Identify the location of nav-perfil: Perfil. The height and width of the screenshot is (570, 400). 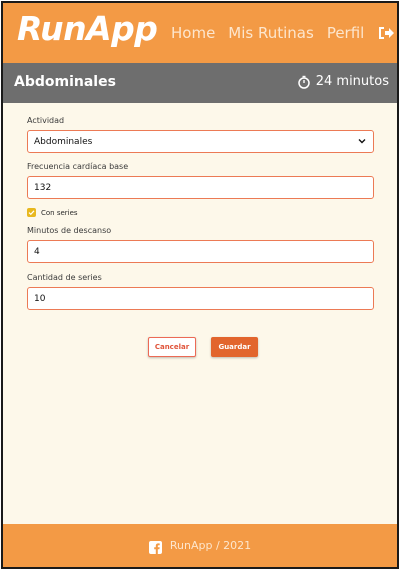
(346, 33).